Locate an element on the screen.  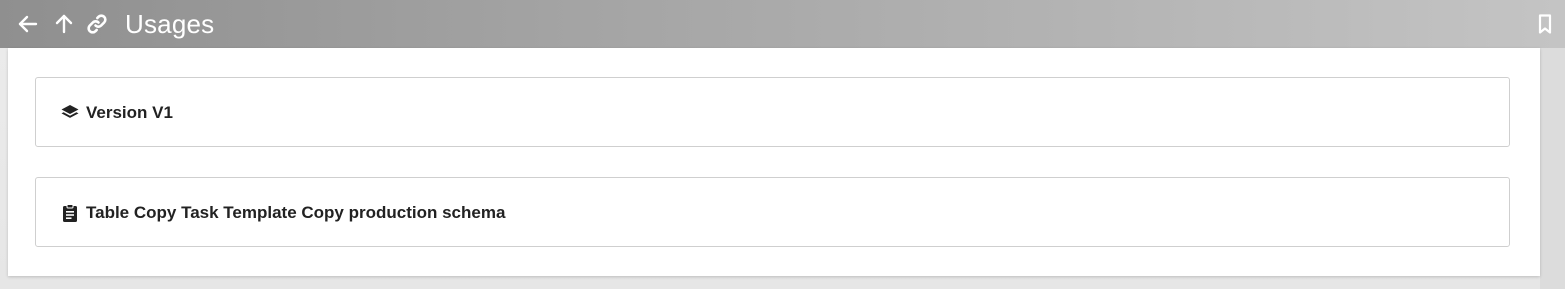
link-icon is located at coordinates (97, 24).